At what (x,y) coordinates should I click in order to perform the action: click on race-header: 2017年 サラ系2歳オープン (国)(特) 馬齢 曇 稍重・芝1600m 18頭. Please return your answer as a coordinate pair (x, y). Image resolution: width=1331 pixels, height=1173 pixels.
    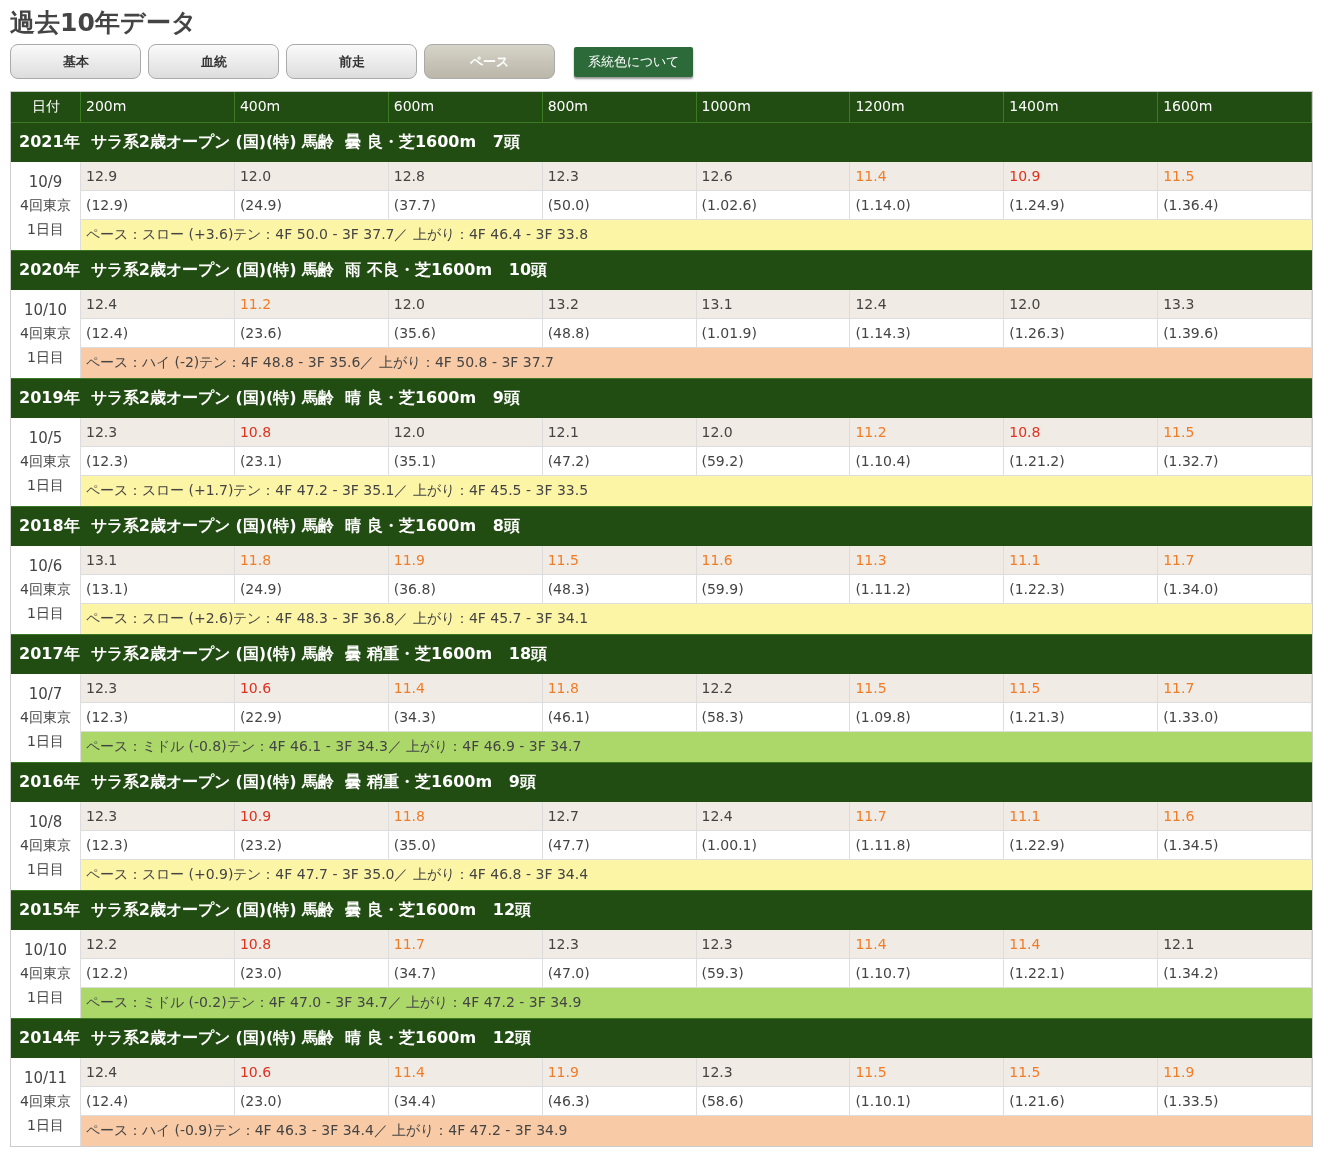
    Looking at the image, I should click on (661, 654).